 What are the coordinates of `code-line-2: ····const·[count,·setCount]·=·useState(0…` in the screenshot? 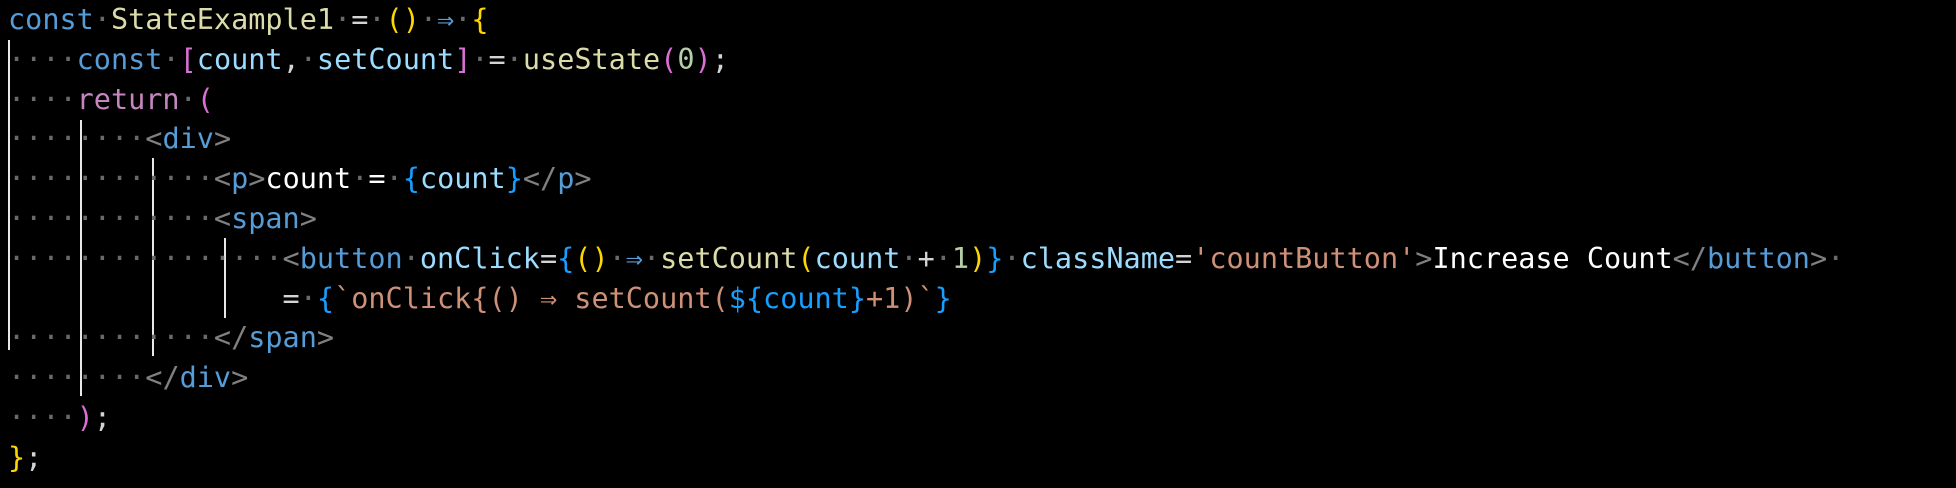 It's located at (368, 59).